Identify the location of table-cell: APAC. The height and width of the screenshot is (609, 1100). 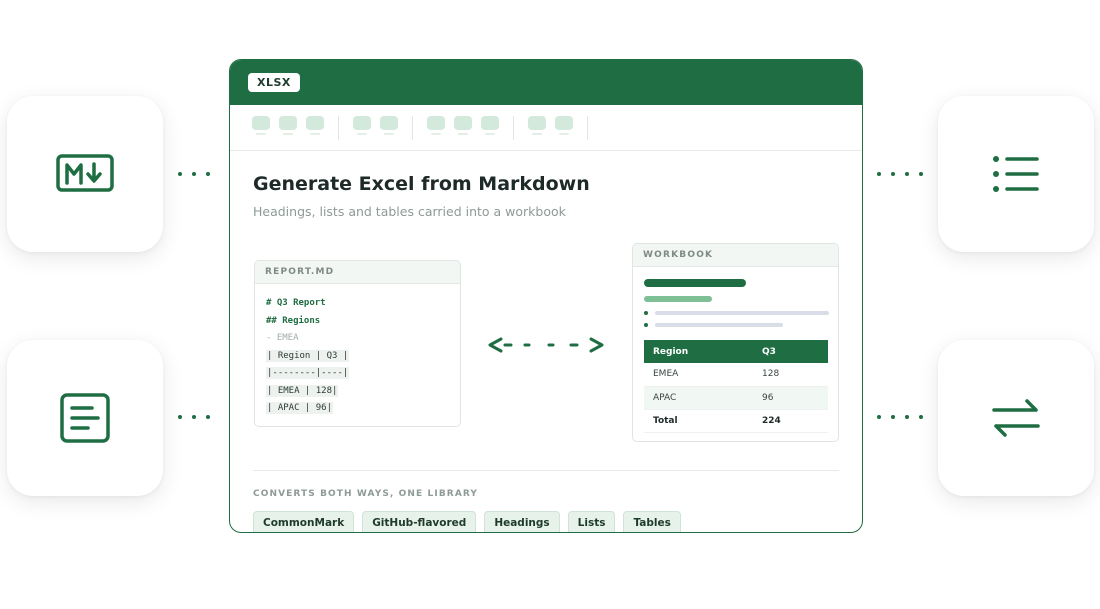
(698, 398).